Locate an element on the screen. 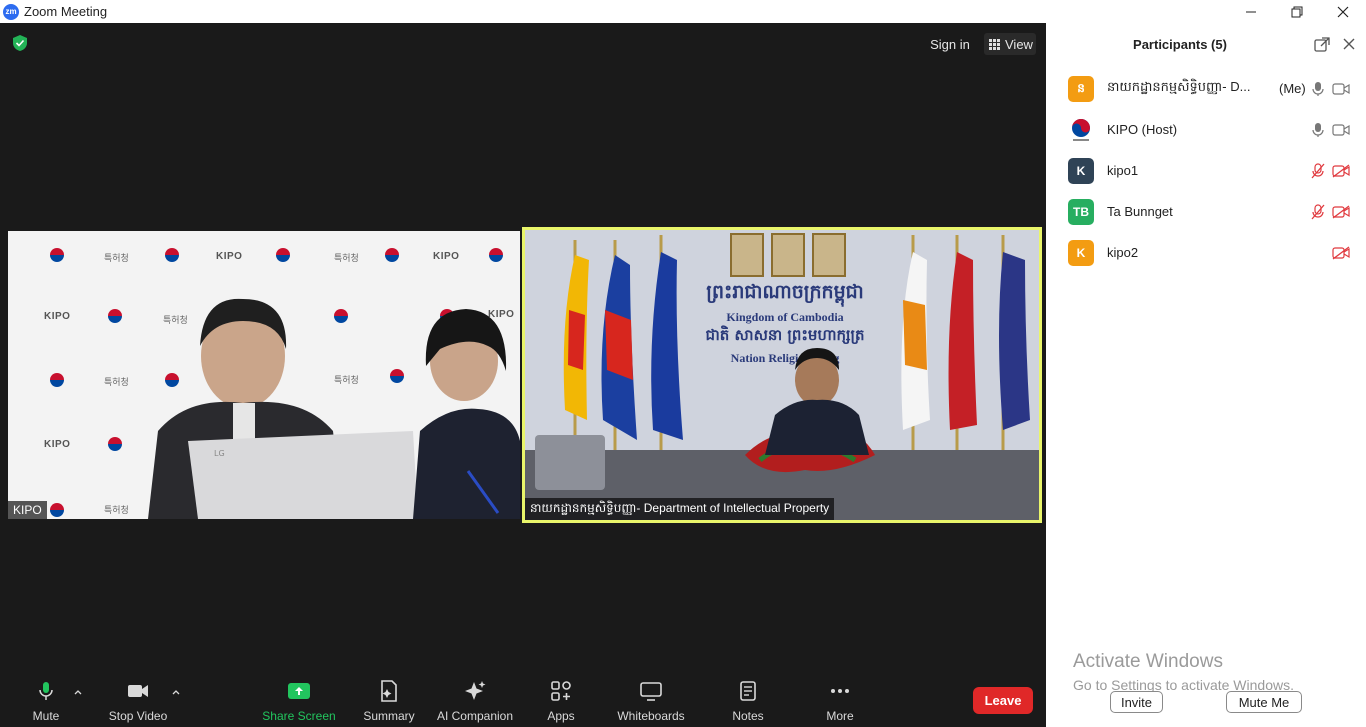 This screenshot has height=727, width=1366. sparkle-icon is located at coordinates (475, 691).